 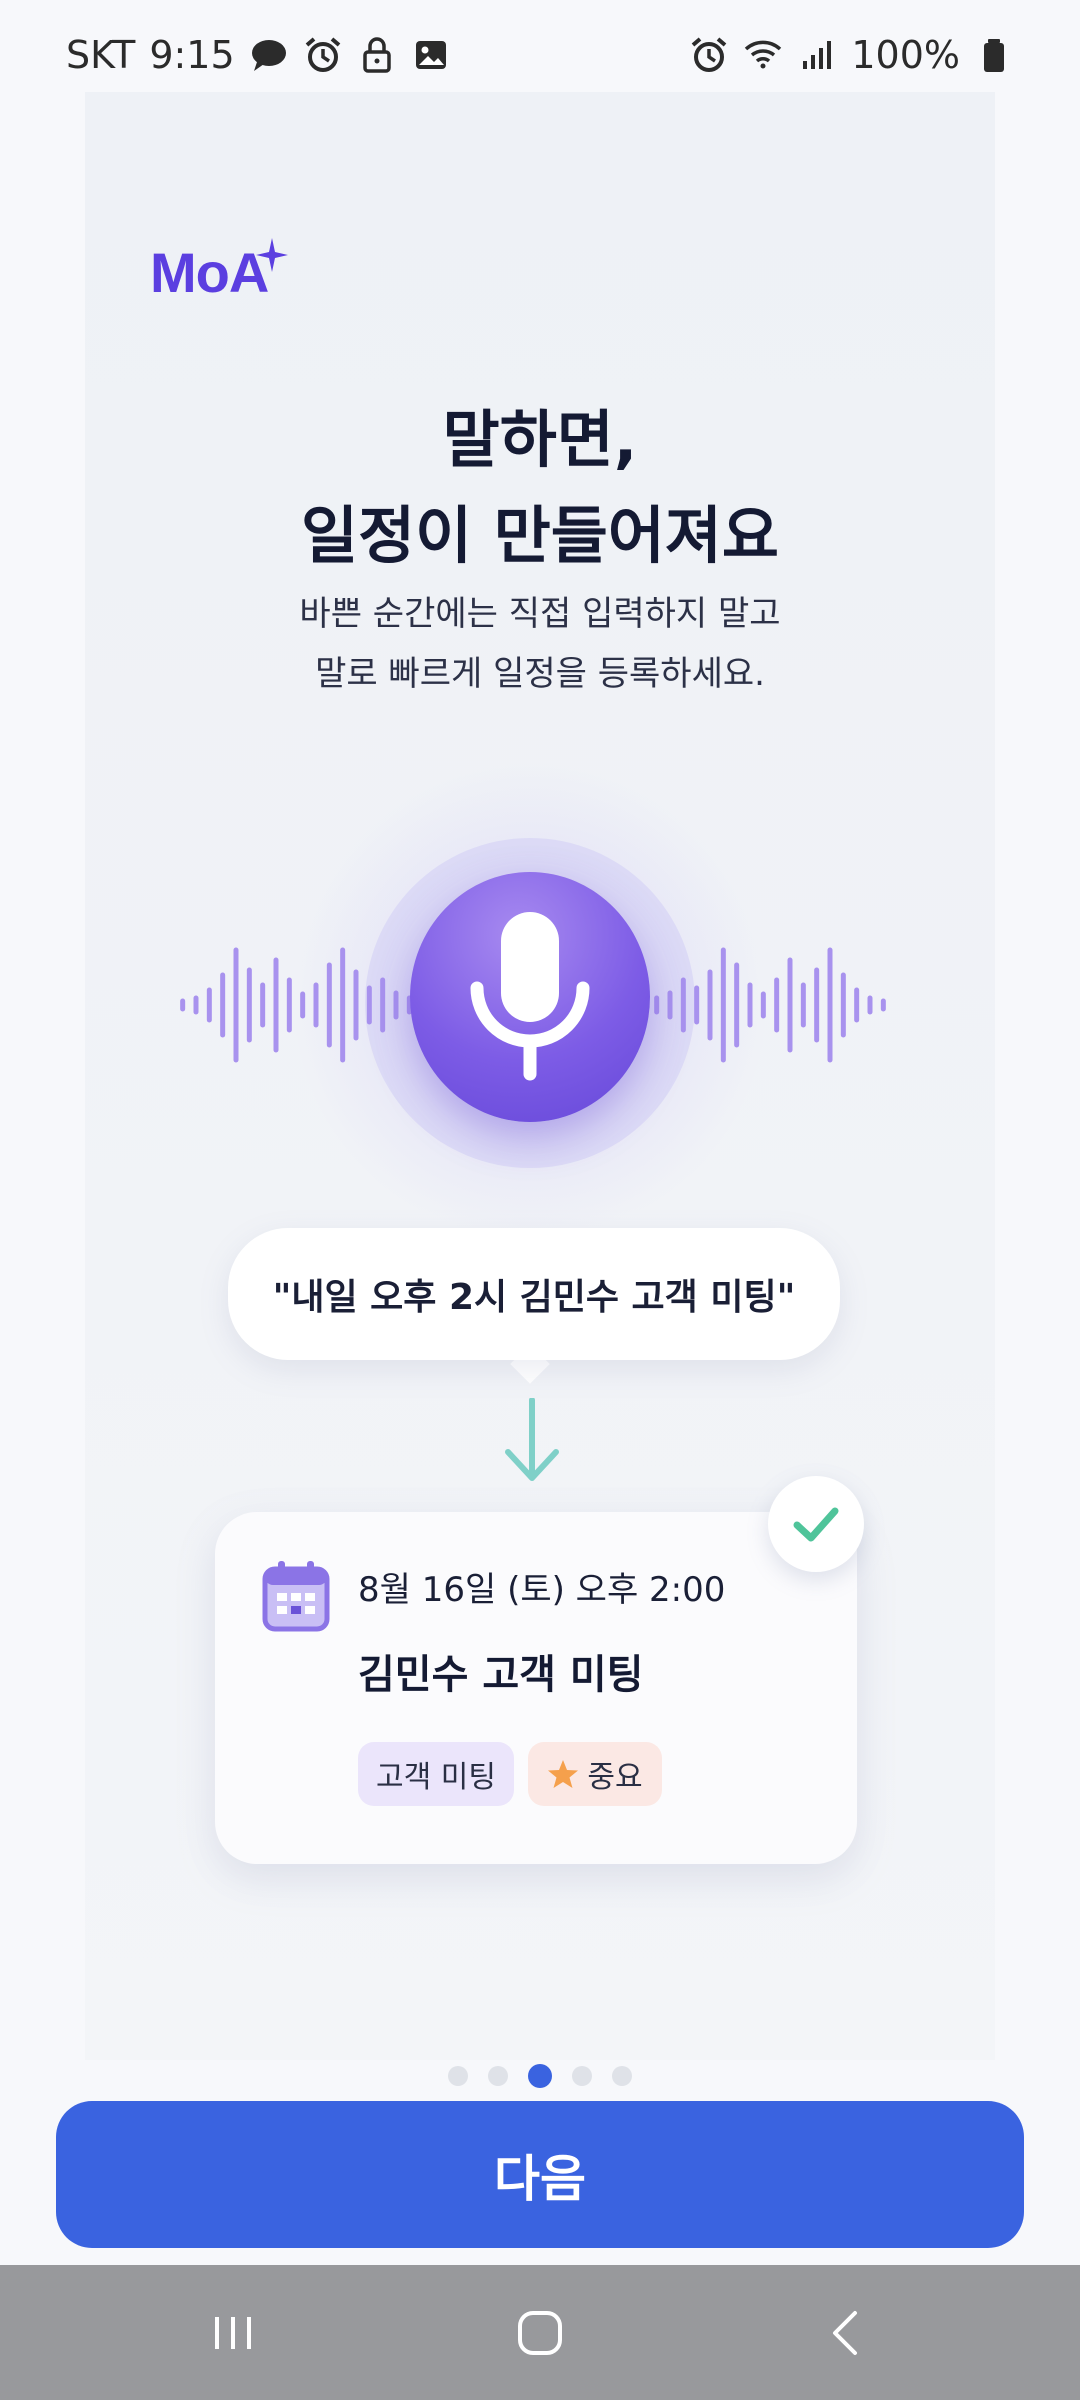 I want to click on microphone-button, so click(x=530, y=997).